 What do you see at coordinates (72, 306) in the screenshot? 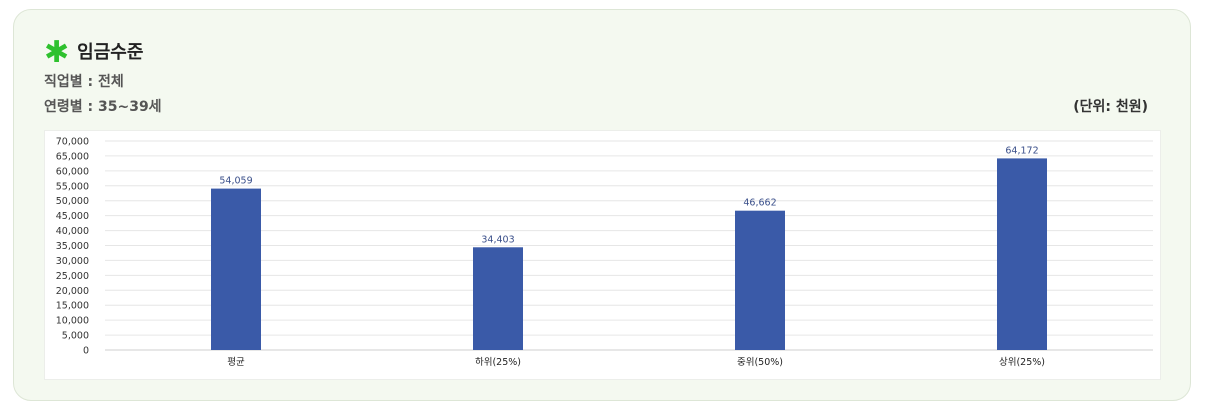
I see `y-tick-label: 15,000` at bounding box center [72, 306].